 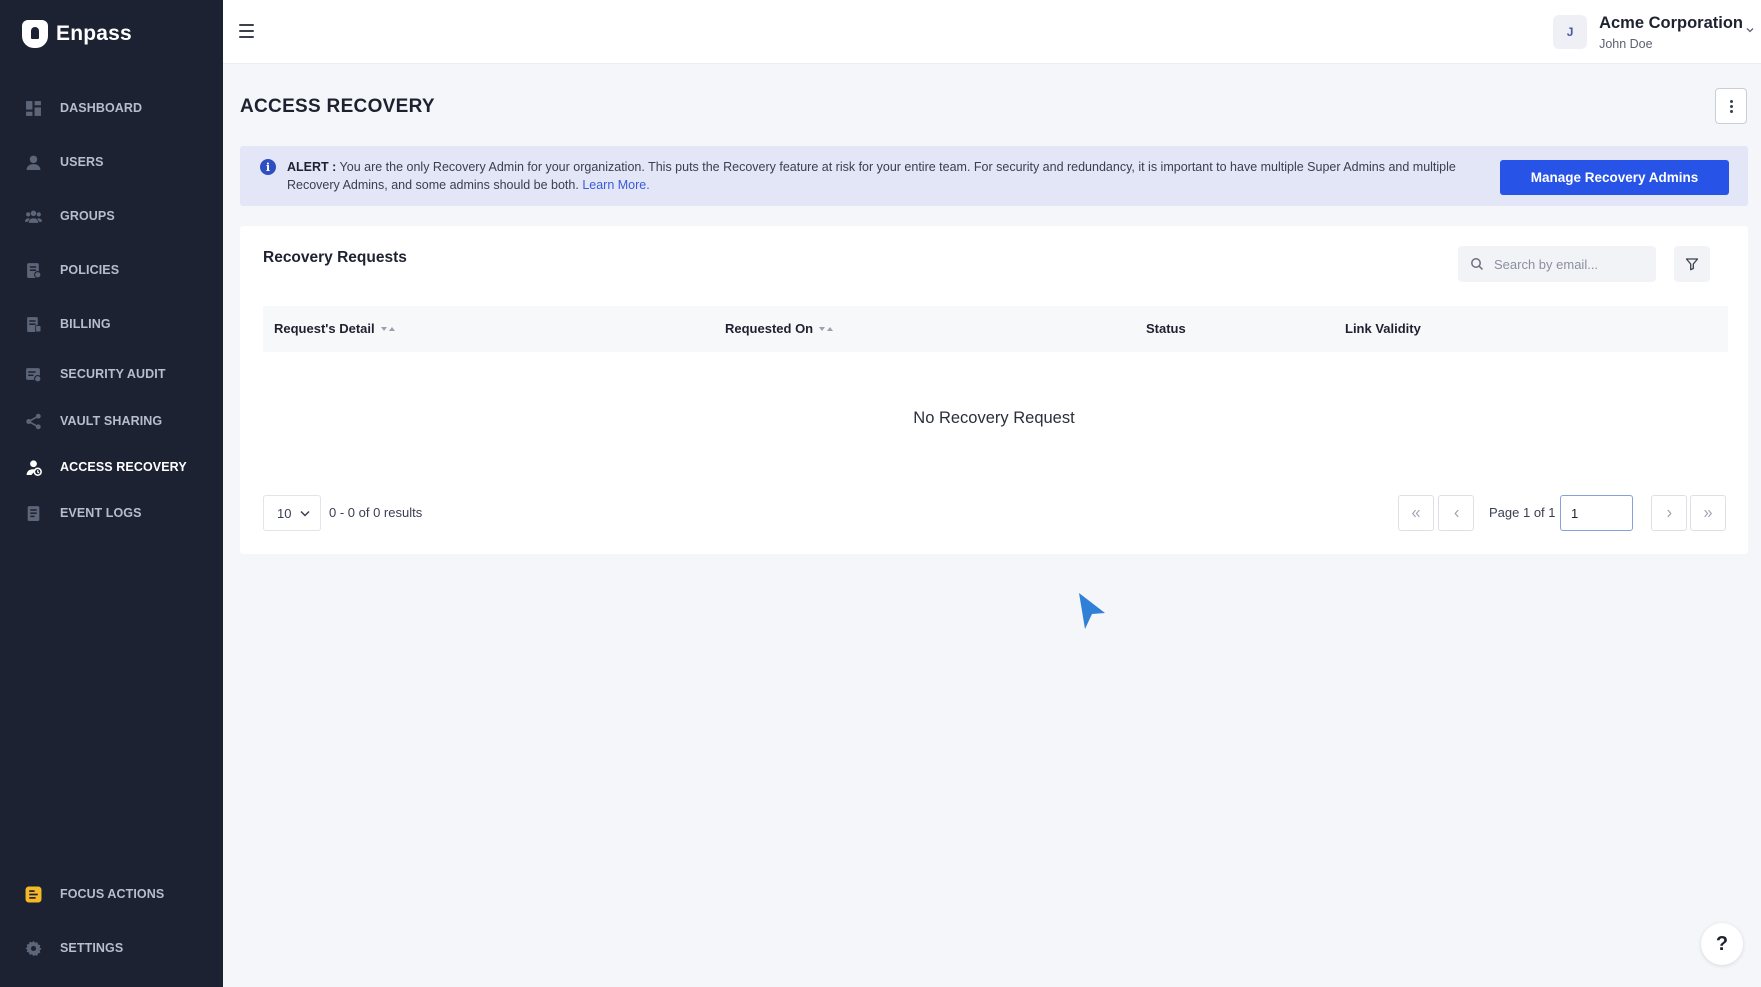 I want to click on account-switcher: J Acme Corporation John Doe, so click(x=1657, y=32).